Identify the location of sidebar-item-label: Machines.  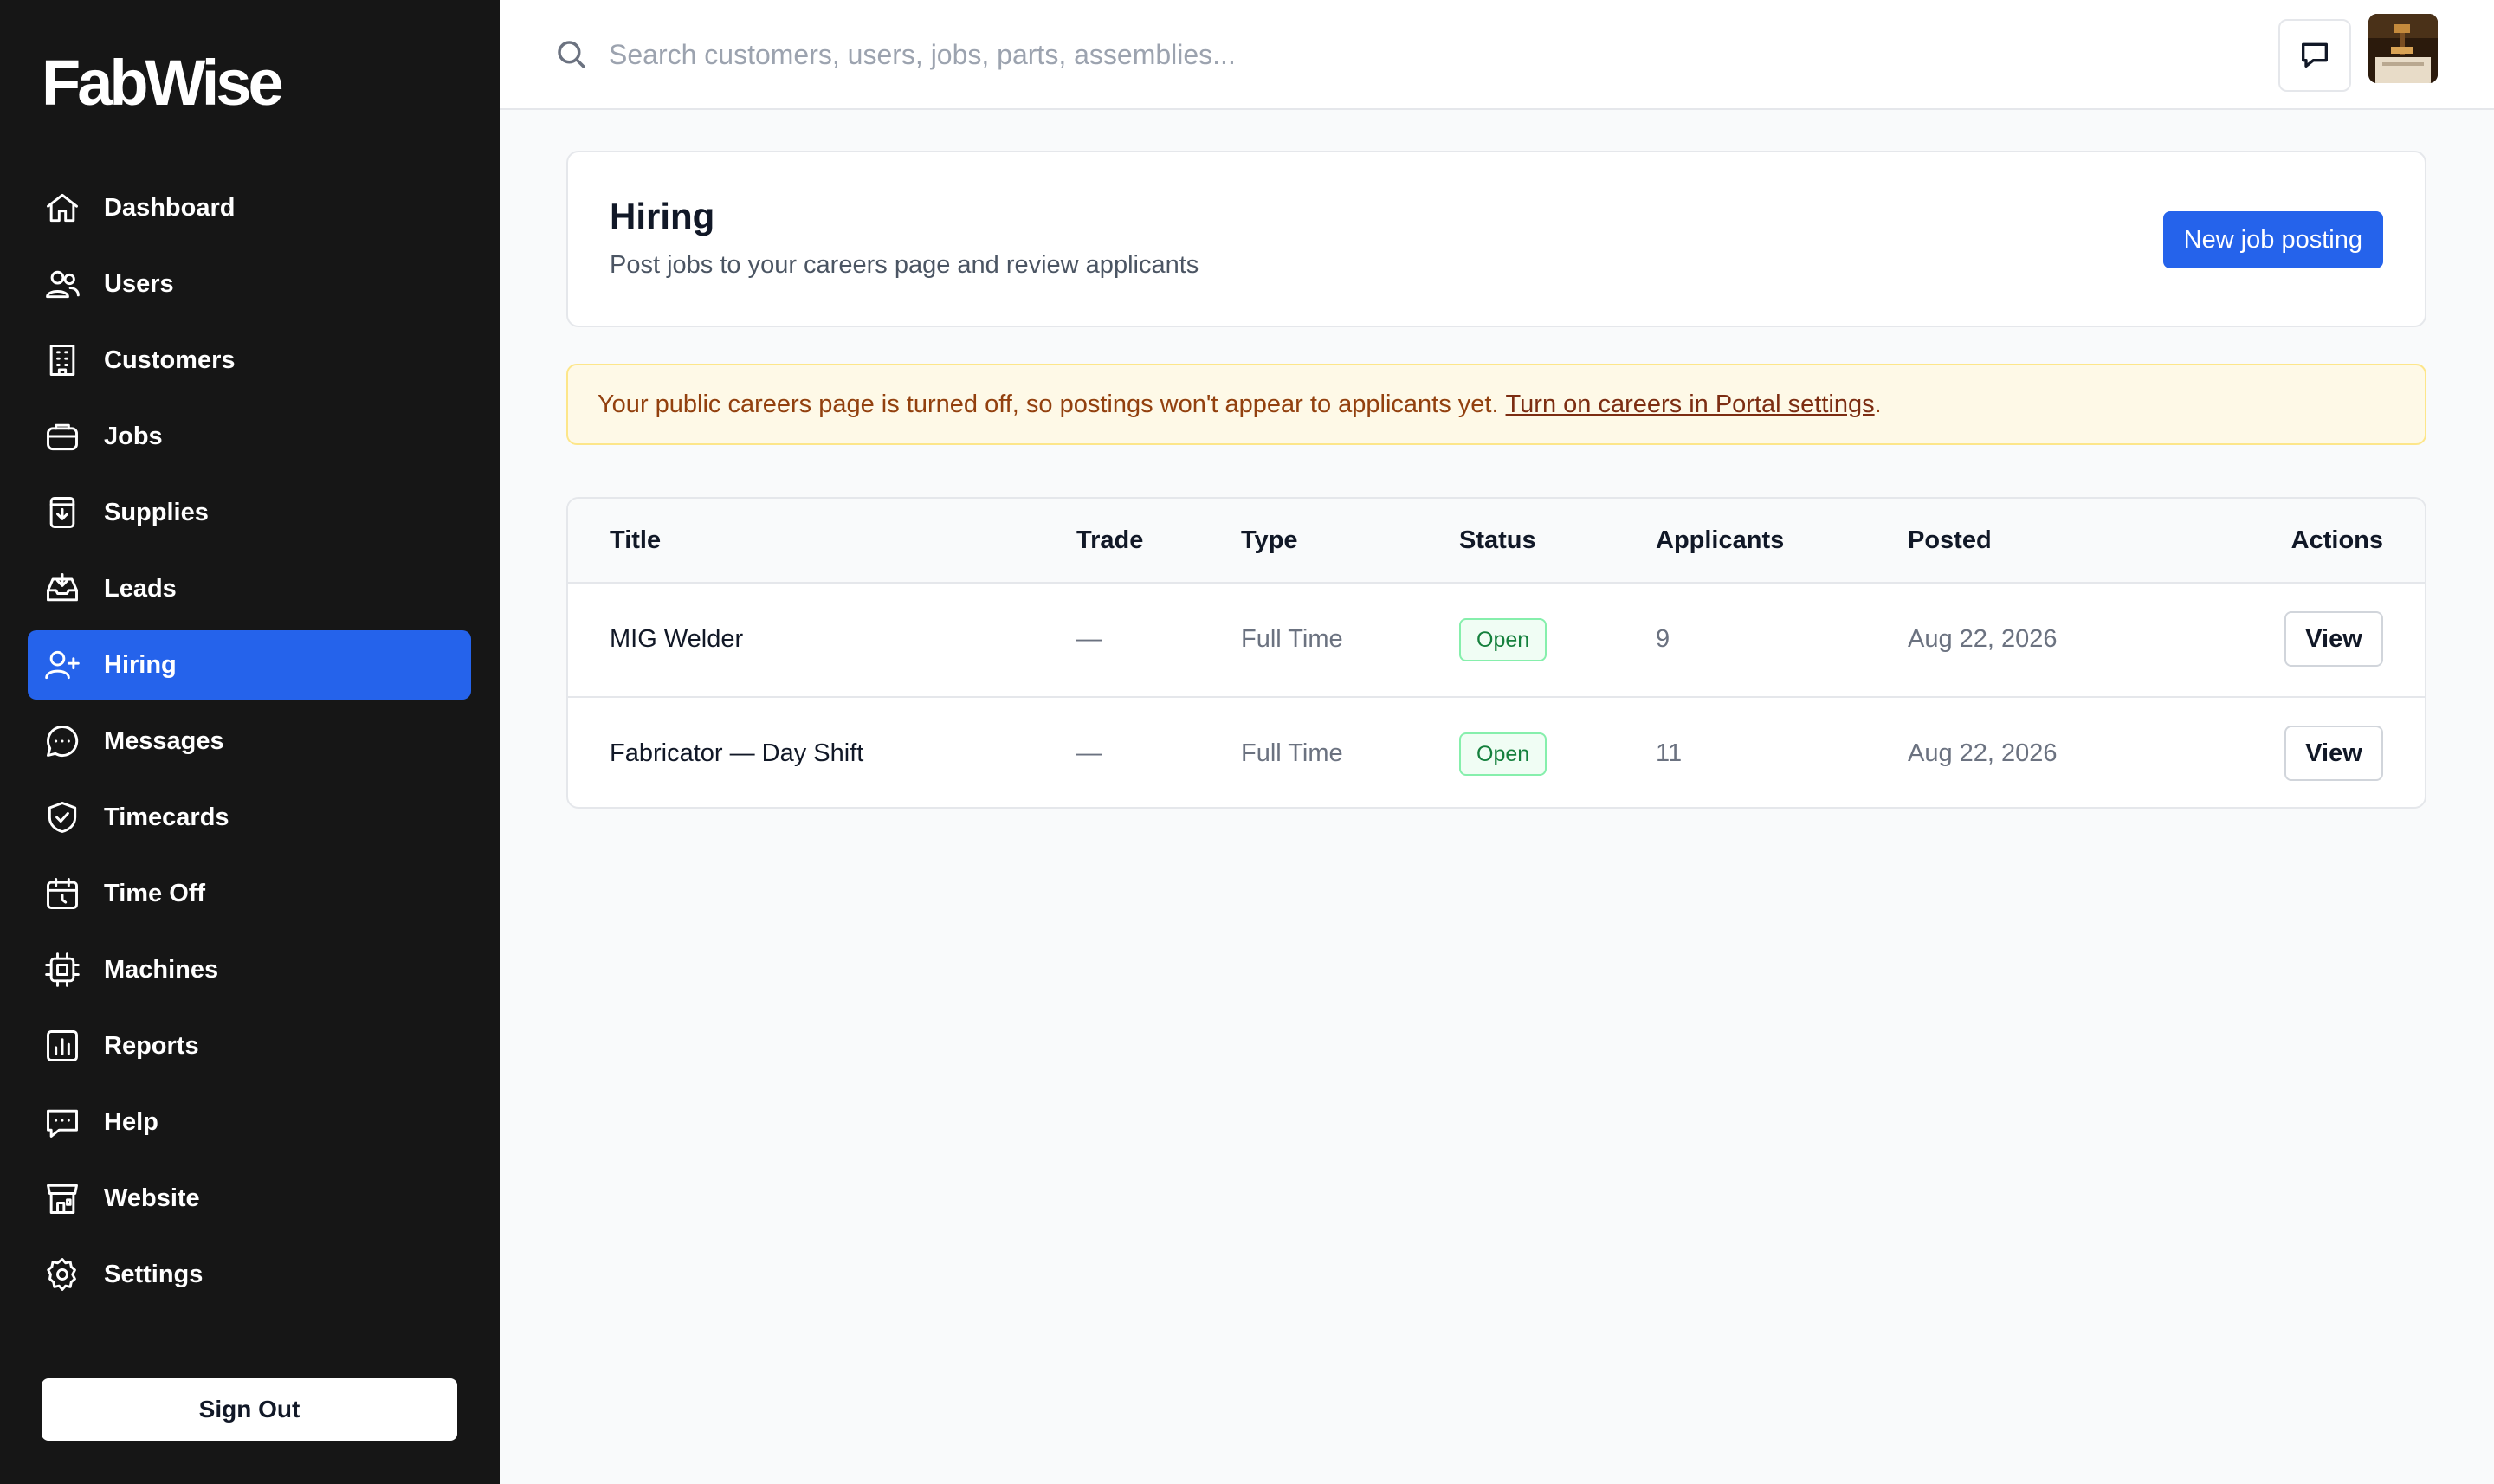
(161, 970).